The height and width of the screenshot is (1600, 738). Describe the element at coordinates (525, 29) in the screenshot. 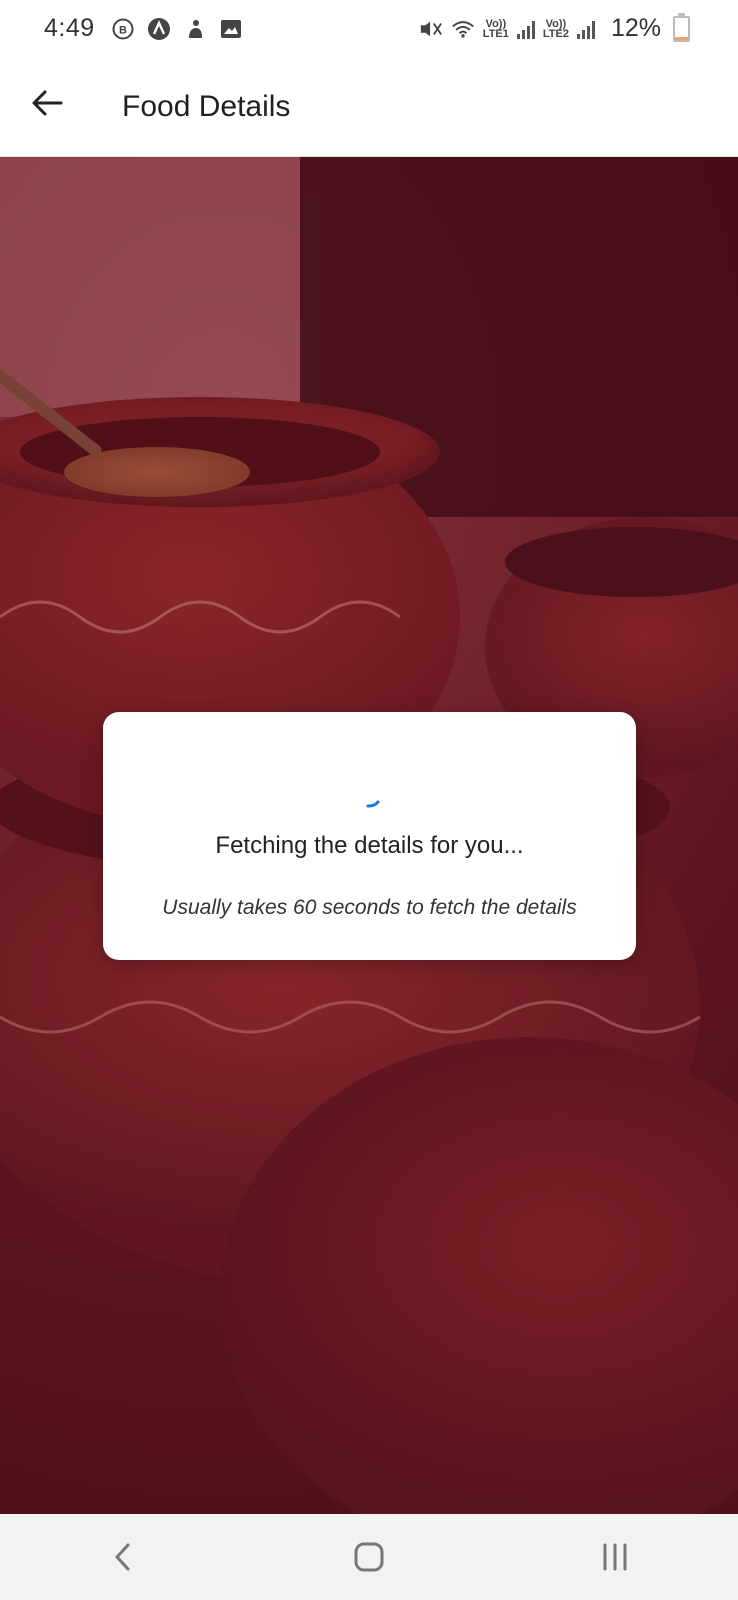

I see `signal-1-icon` at that location.